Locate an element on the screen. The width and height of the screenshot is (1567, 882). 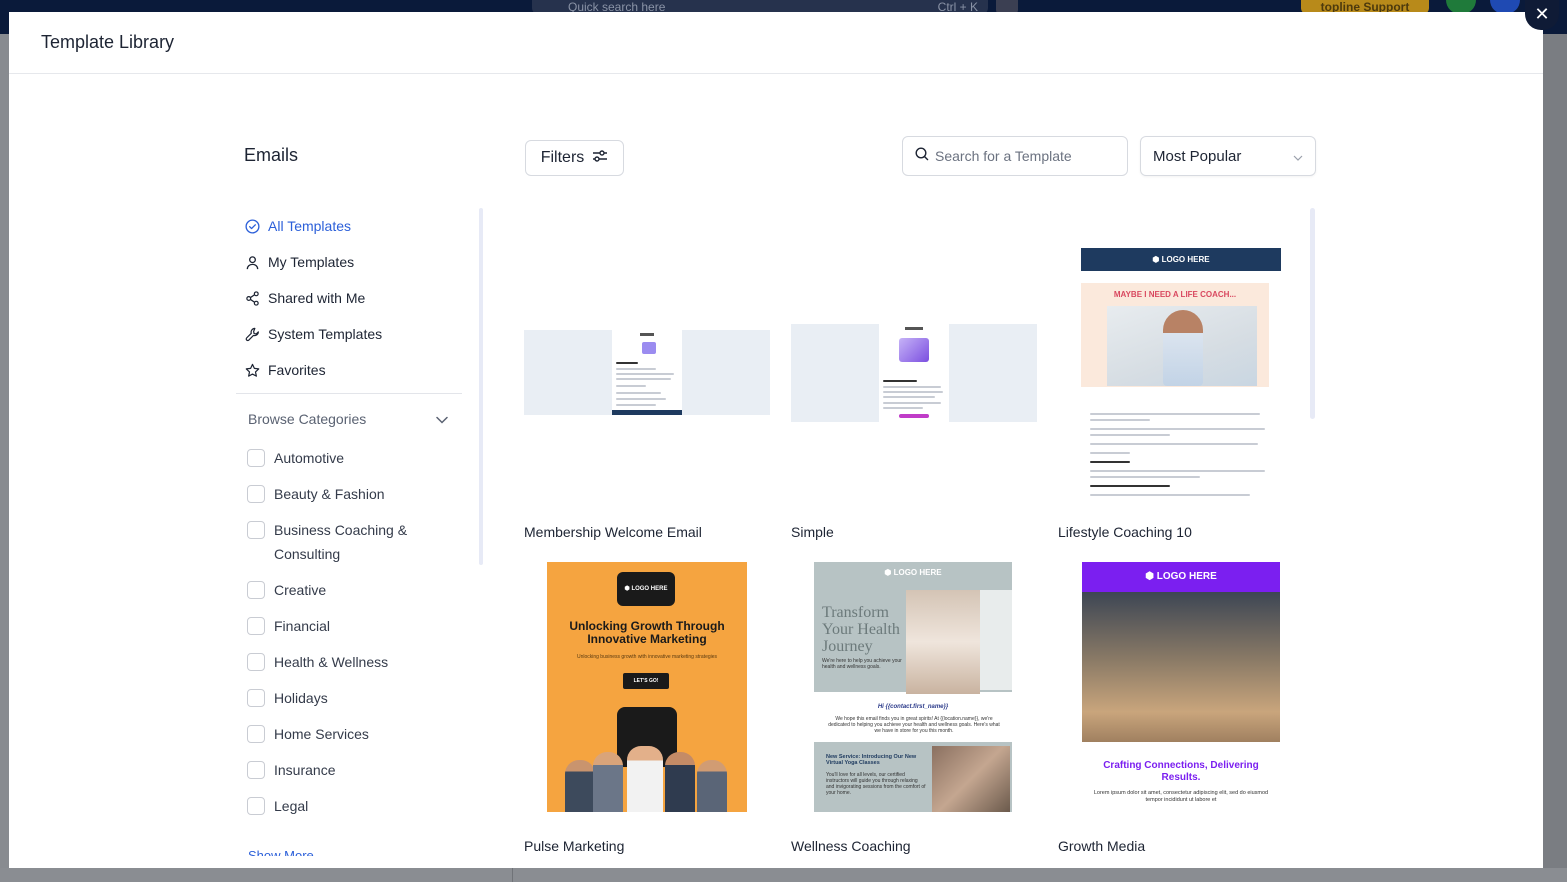
nav-system-templates: System Templates is located at coordinates (354, 334).